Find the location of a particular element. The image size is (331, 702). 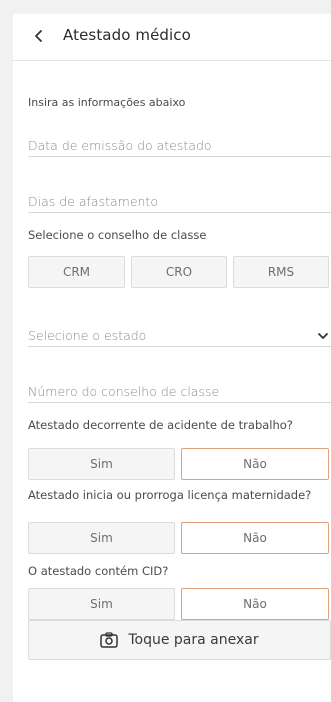

council-number-placeholder: Número do conselho de classe is located at coordinates (124, 391).